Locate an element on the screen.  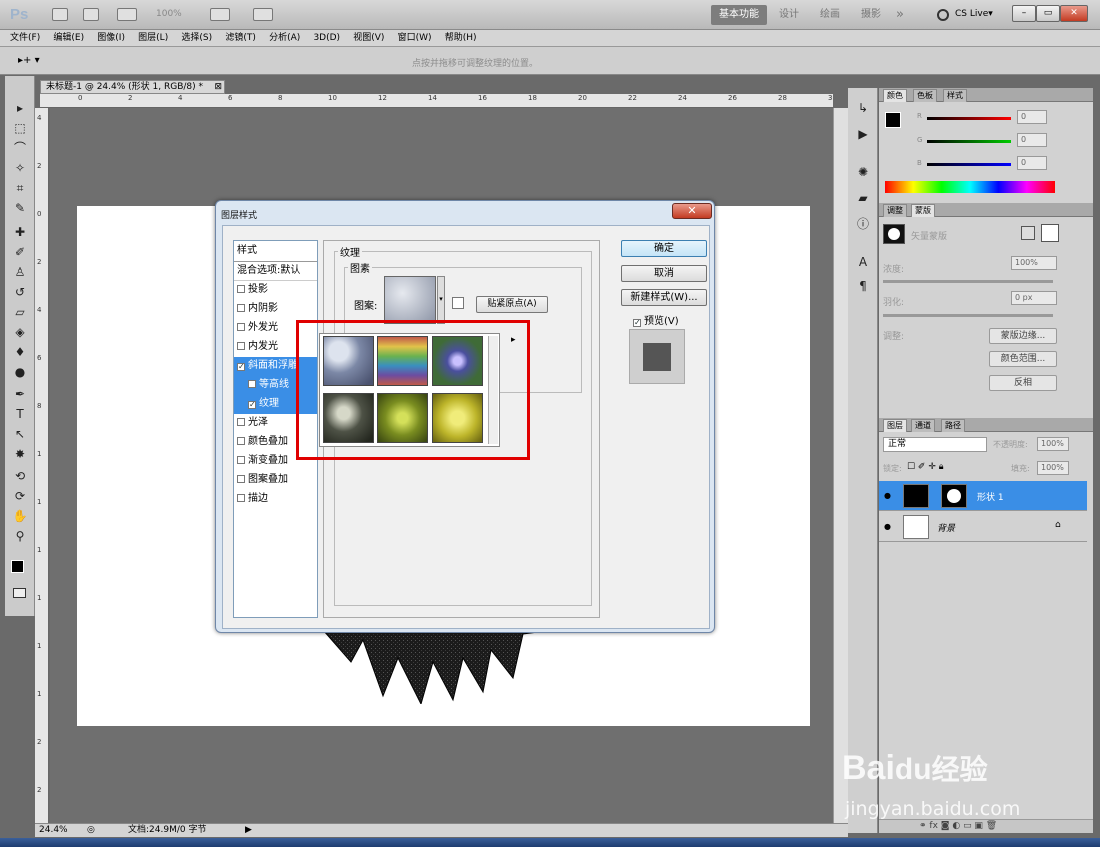
opacity-value: 100% is located at coordinates (1053, 444).